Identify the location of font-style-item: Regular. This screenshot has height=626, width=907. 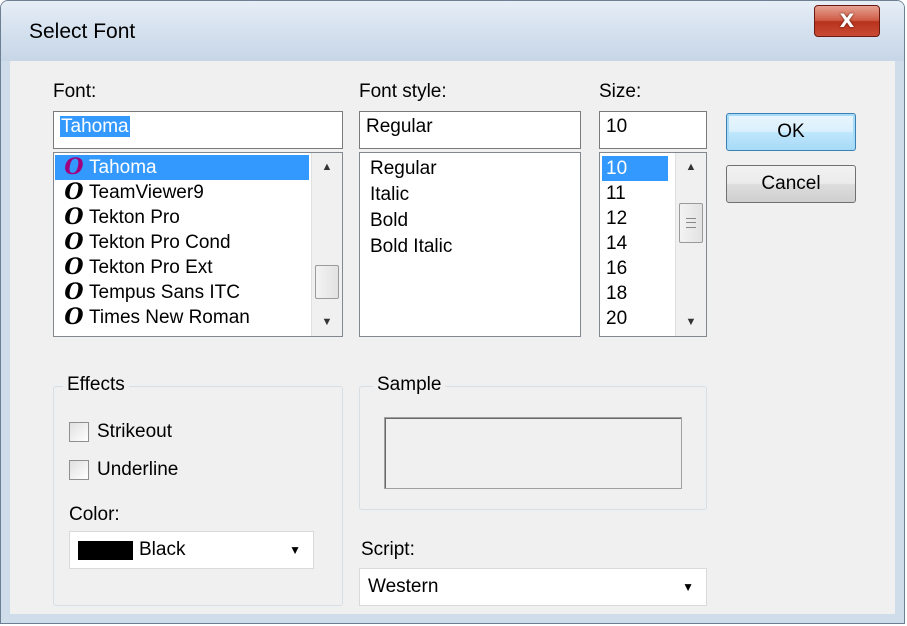
(473, 169).